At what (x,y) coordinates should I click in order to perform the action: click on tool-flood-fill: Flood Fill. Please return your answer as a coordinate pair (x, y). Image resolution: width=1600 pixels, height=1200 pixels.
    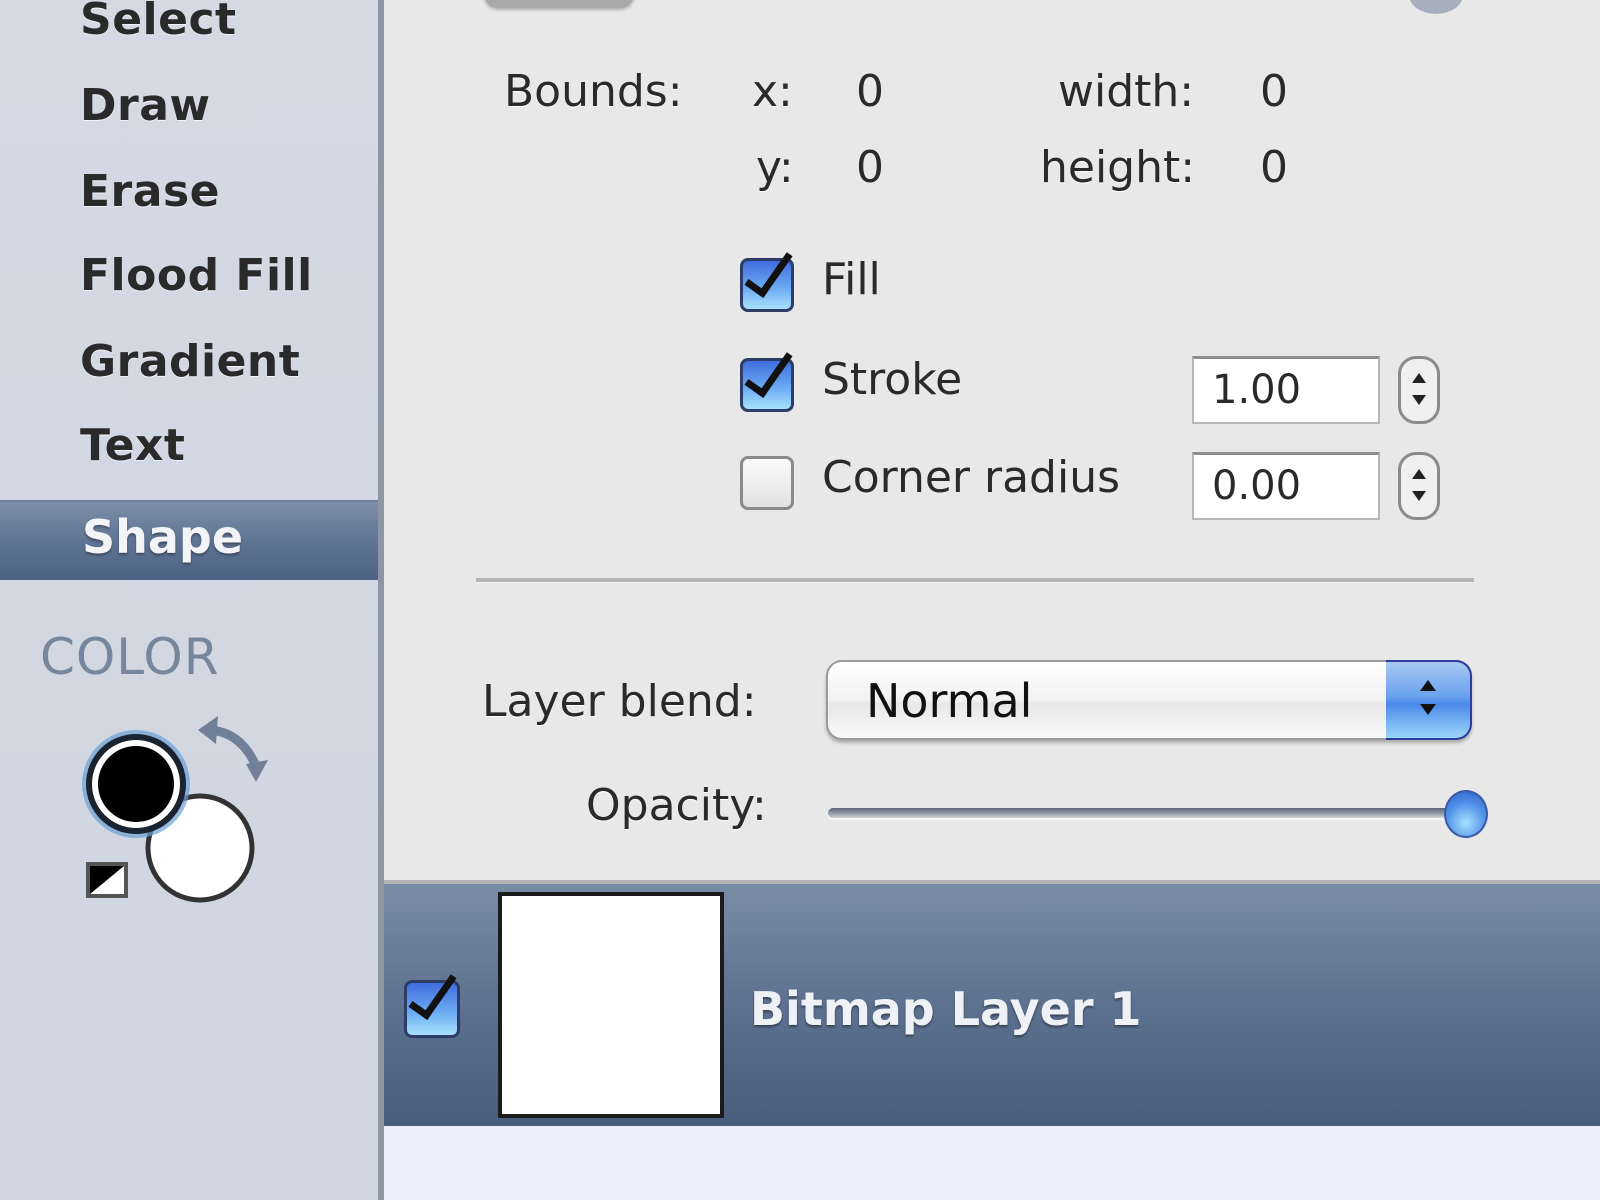
    Looking at the image, I should click on (196, 275).